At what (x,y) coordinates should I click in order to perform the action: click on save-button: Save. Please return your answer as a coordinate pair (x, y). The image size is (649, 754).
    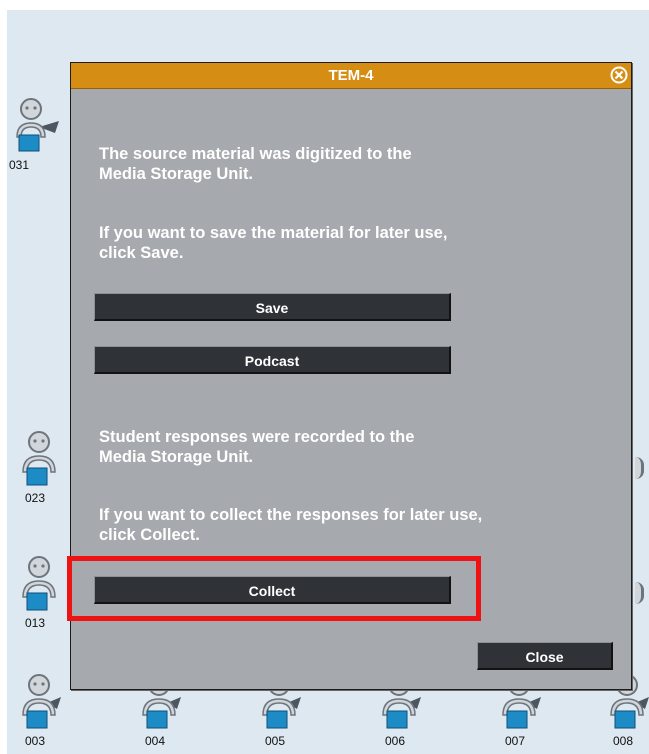
    Looking at the image, I should click on (272, 307).